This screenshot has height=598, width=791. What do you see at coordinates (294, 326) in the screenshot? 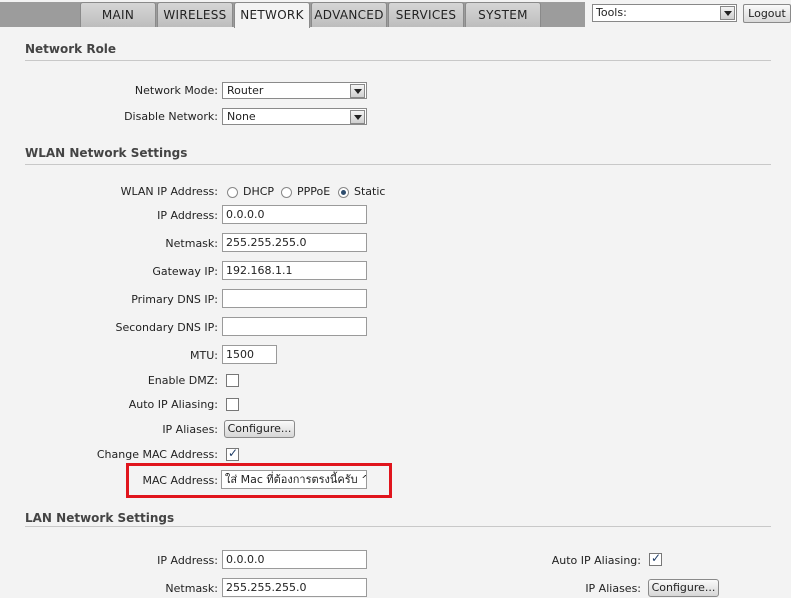
I see `secondary-dns-input` at bounding box center [294, 326].